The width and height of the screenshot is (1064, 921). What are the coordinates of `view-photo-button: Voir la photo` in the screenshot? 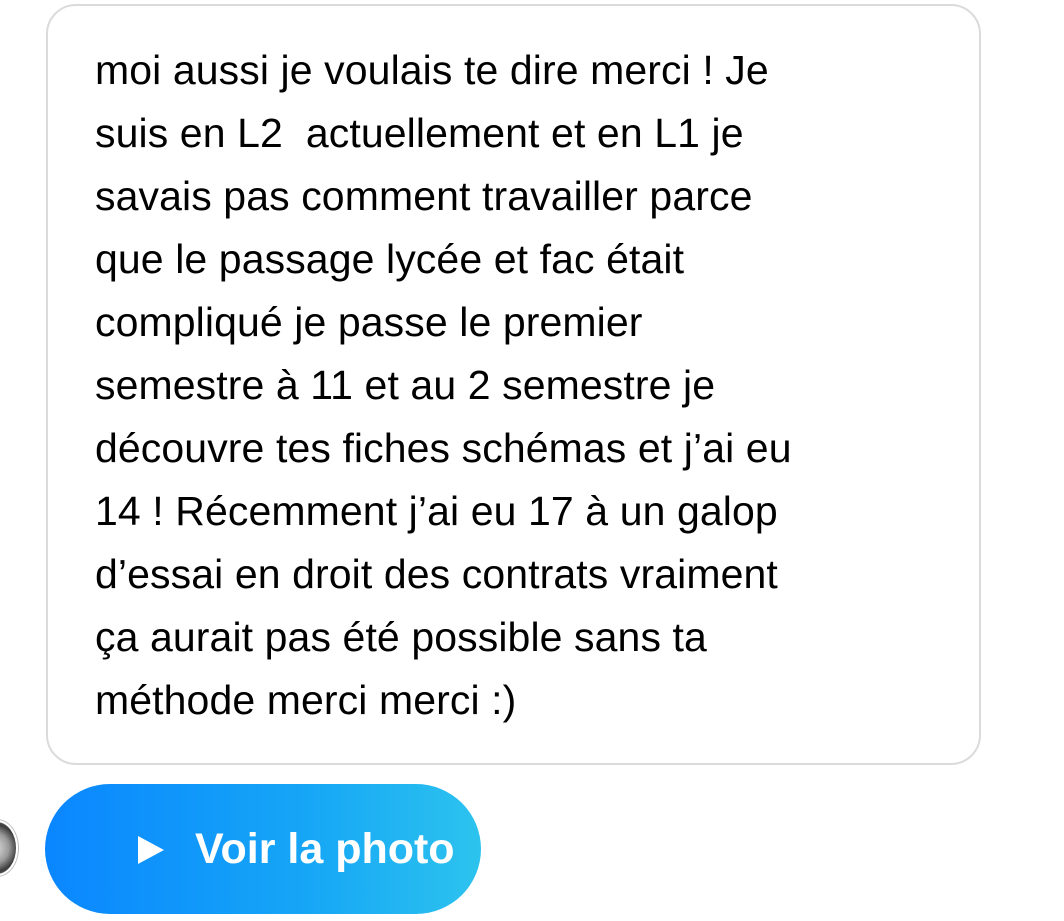 It's located at (263, 849).